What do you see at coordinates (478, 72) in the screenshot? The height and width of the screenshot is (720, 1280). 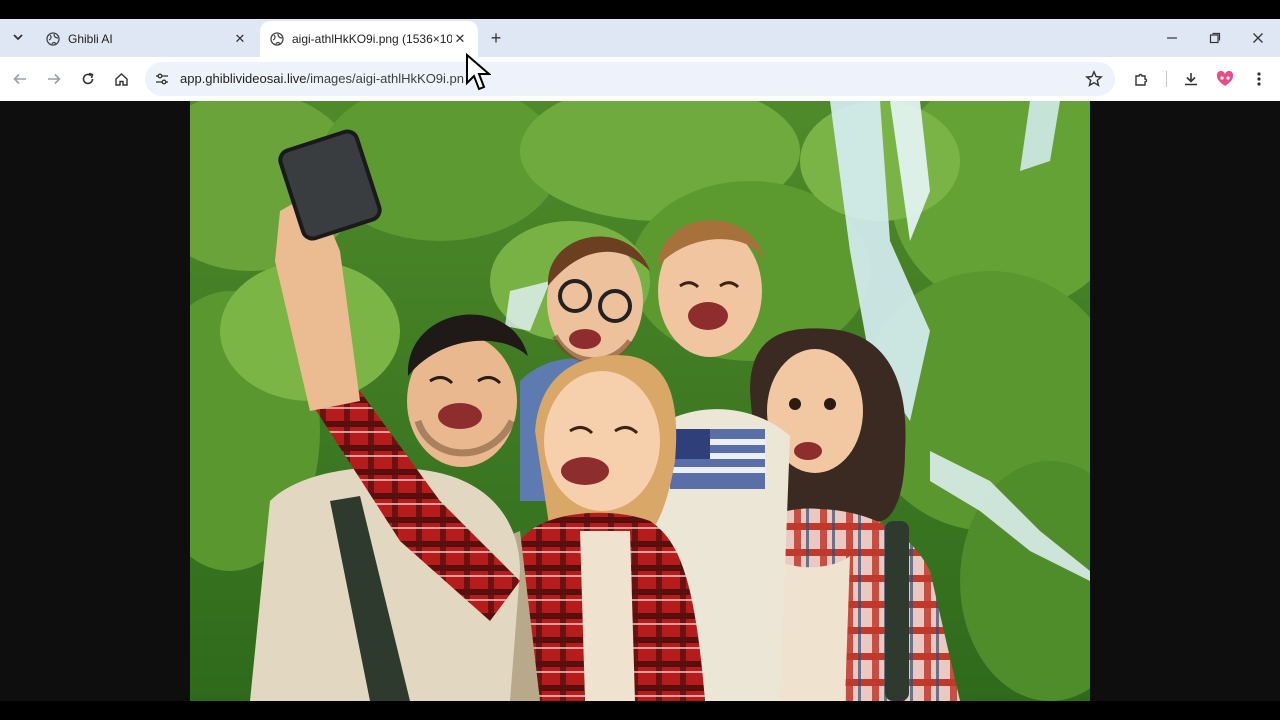 I see `mouse-cursor` at bounding box center [478, 72].